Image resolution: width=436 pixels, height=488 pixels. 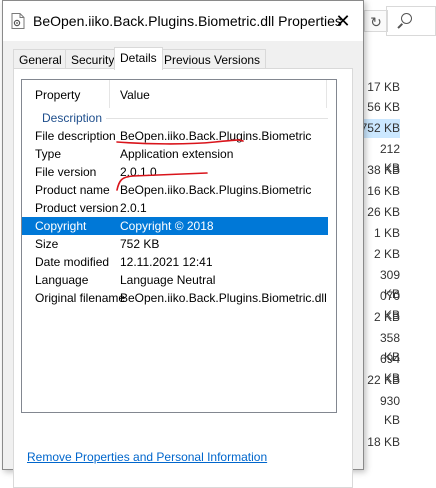 What do you see at coordinates (389, 158) in the screenshot?
I see `file-size: 212 KB` at bounding box center [389, 158].